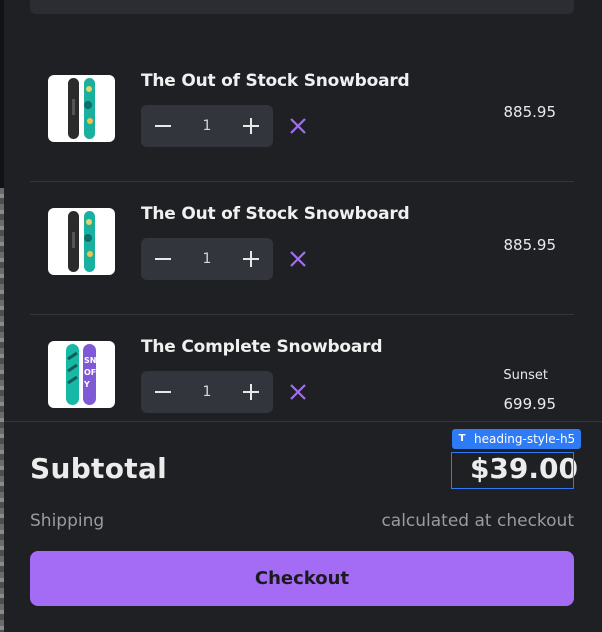 Image resolution: width=602 pixels, height=632 pixels. What do you see at coordinates (530, 404) in the screenshot?
I see `item-price: 699.95` at bounding box center [530, 404].